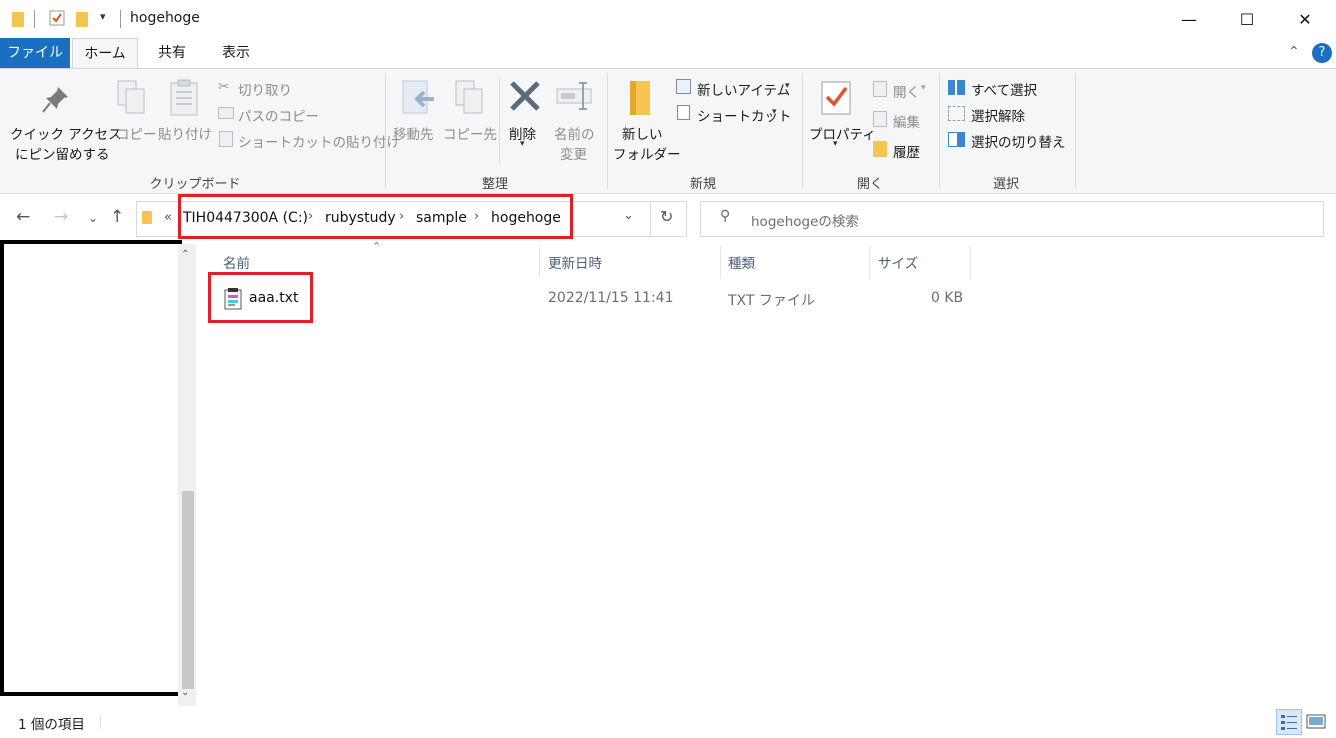  What do you see at coordinates (260, 297) in the screenshot?
I see `highlight-box-file` at bounding box center [260, 297].